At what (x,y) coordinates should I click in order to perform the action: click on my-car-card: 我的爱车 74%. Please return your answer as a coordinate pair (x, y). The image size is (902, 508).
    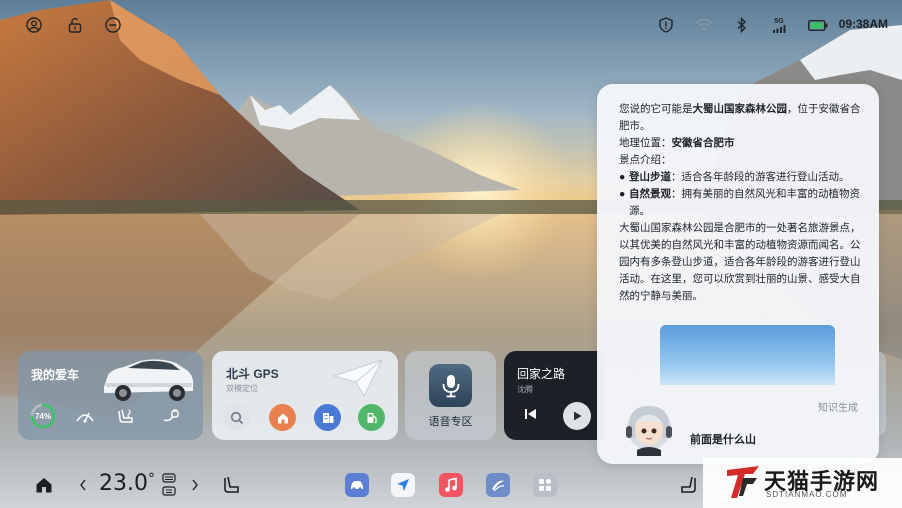
    Looking at the image, I should click on (110, 395).